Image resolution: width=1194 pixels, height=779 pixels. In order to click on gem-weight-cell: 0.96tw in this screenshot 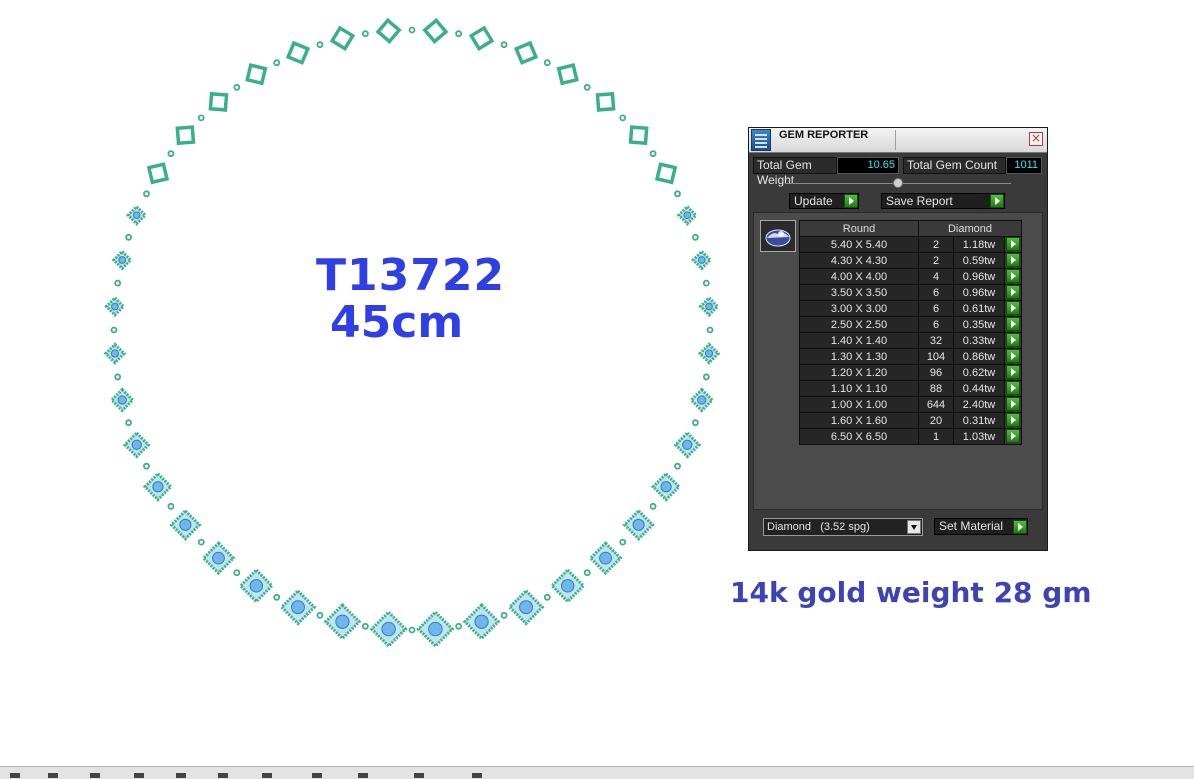, I will do `click(979, 276)`.